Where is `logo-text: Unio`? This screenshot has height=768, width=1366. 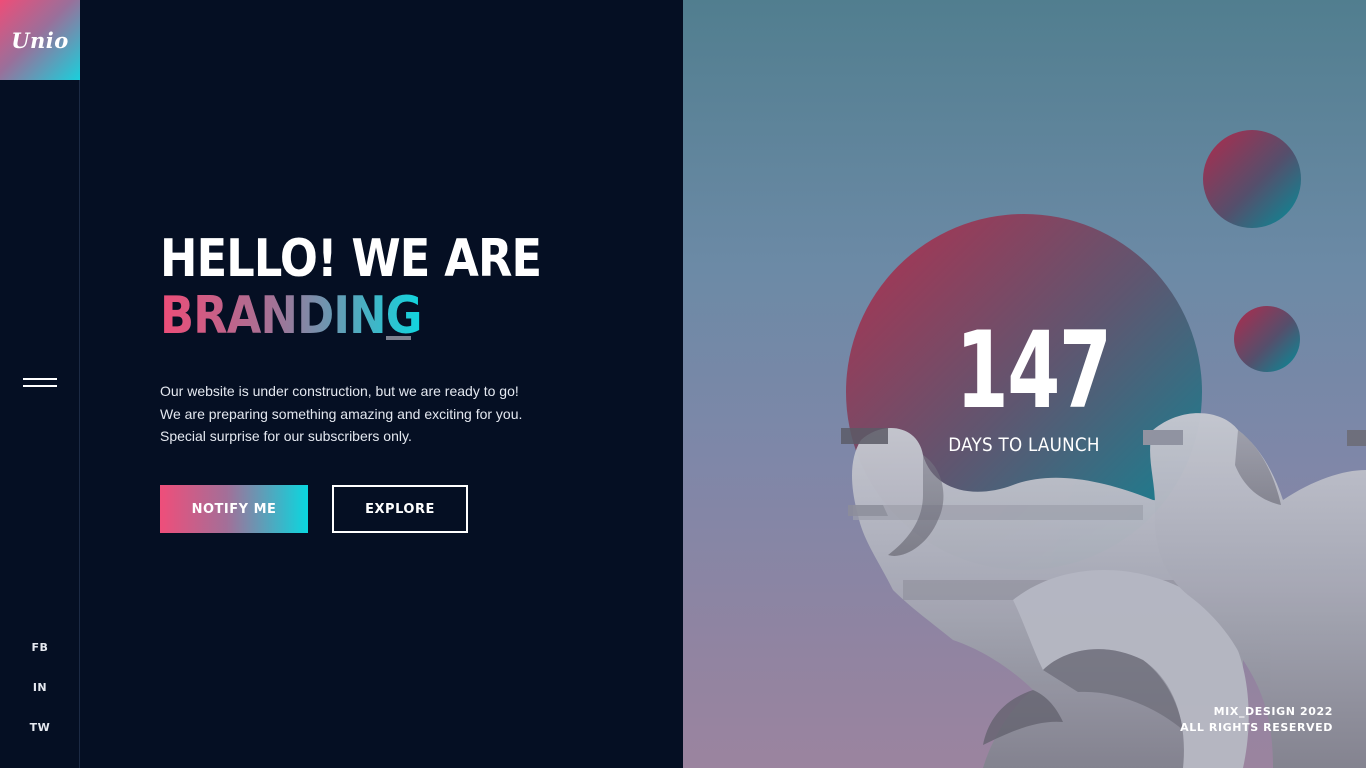 logo-text: Unio is located at coordinates (40, 40).